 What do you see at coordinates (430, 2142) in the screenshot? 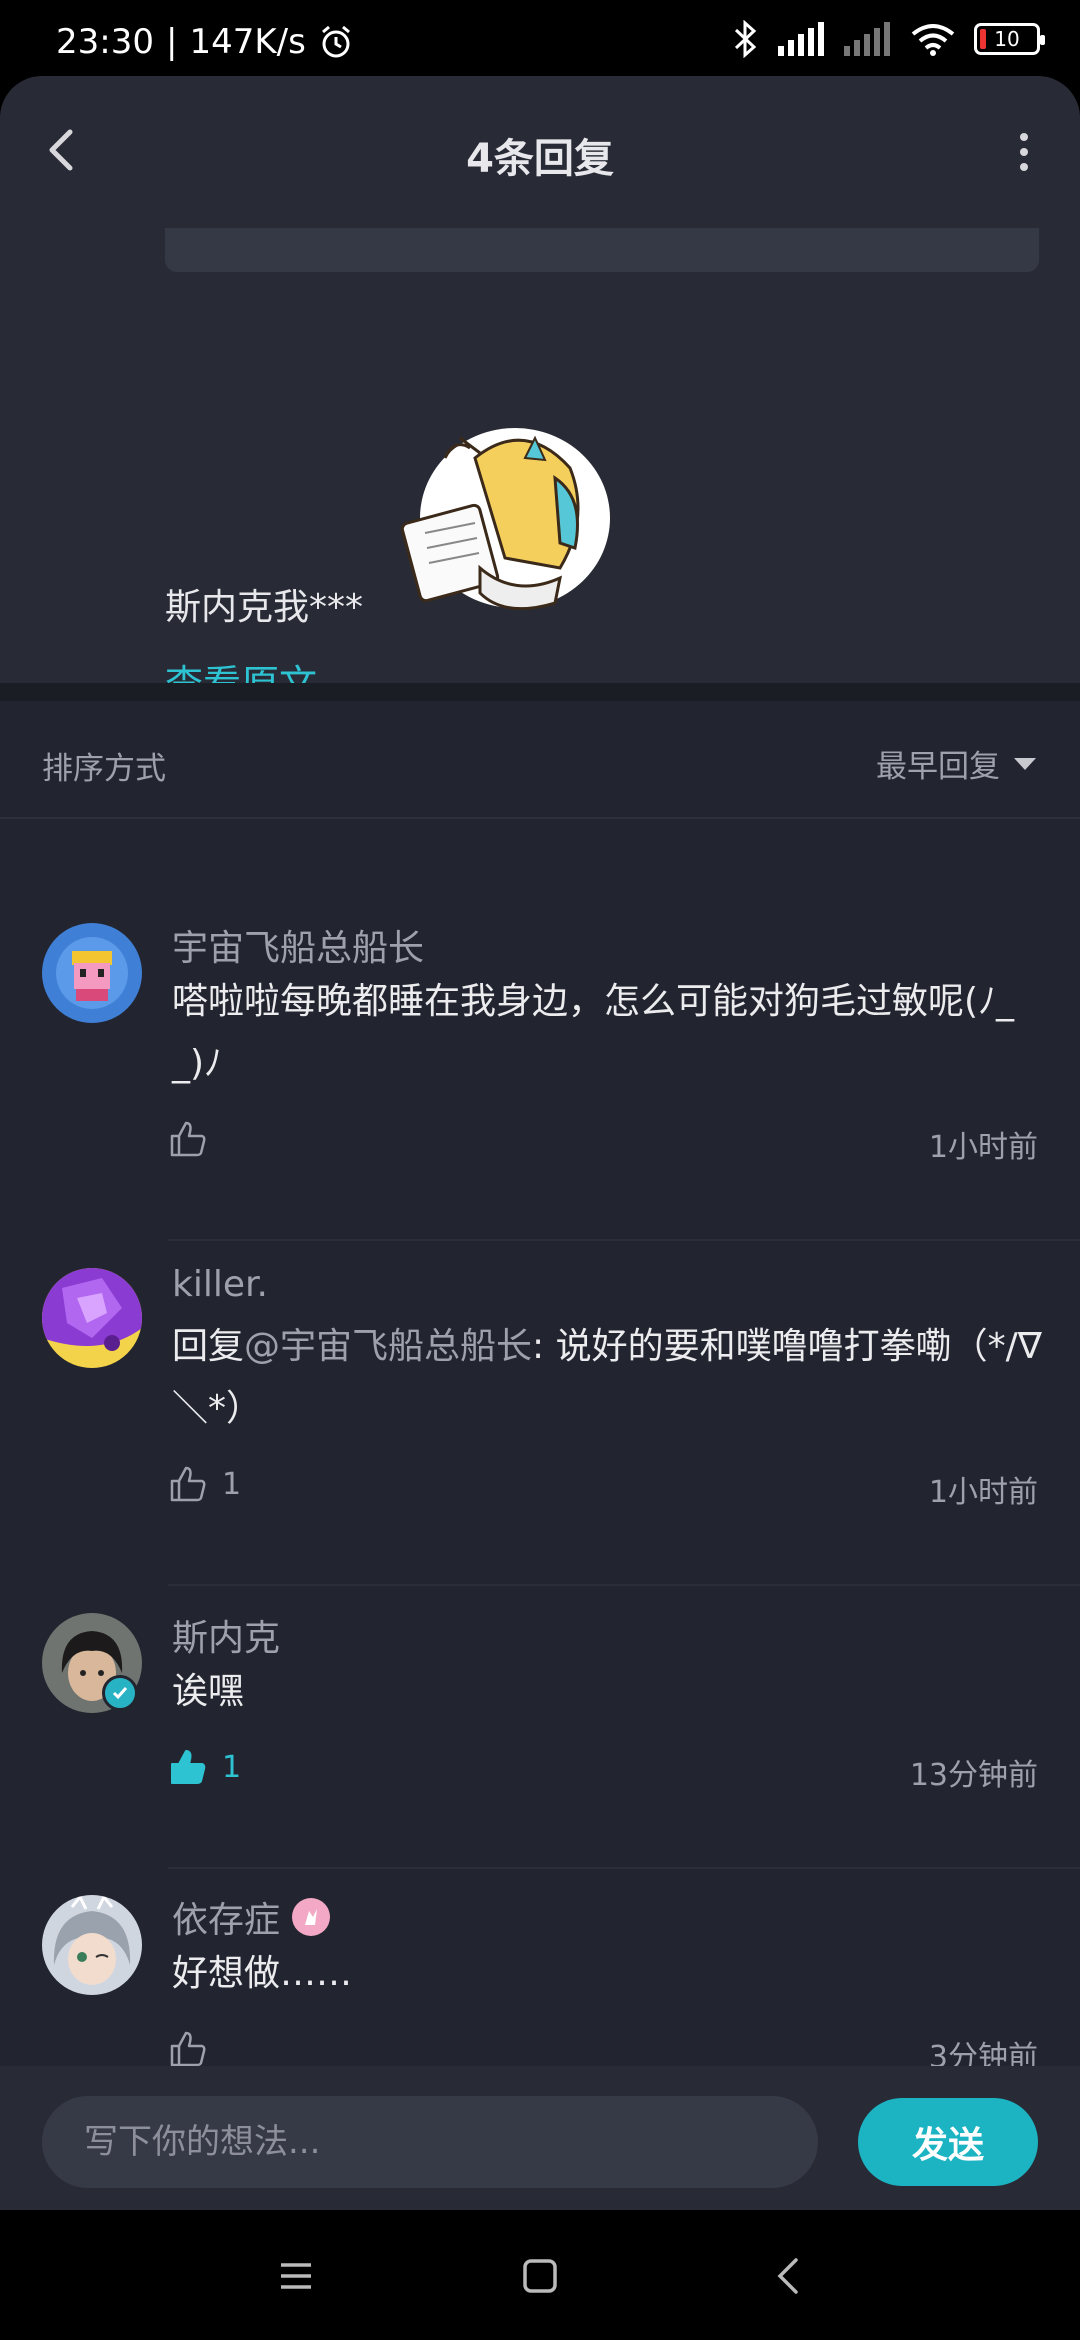
I see `comment-input` at bounding box center [430, 2142].